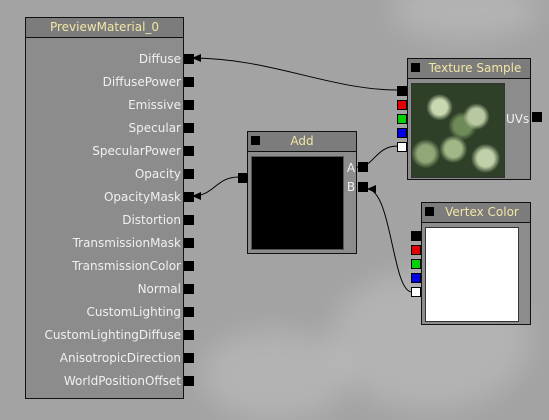 This screenshot has height=420, width=549. What do you see at coordinates (112, 335) in the screenshot?
I see `material-input-label: CustomLightingDiffuse` at bounding box center [112, 335].